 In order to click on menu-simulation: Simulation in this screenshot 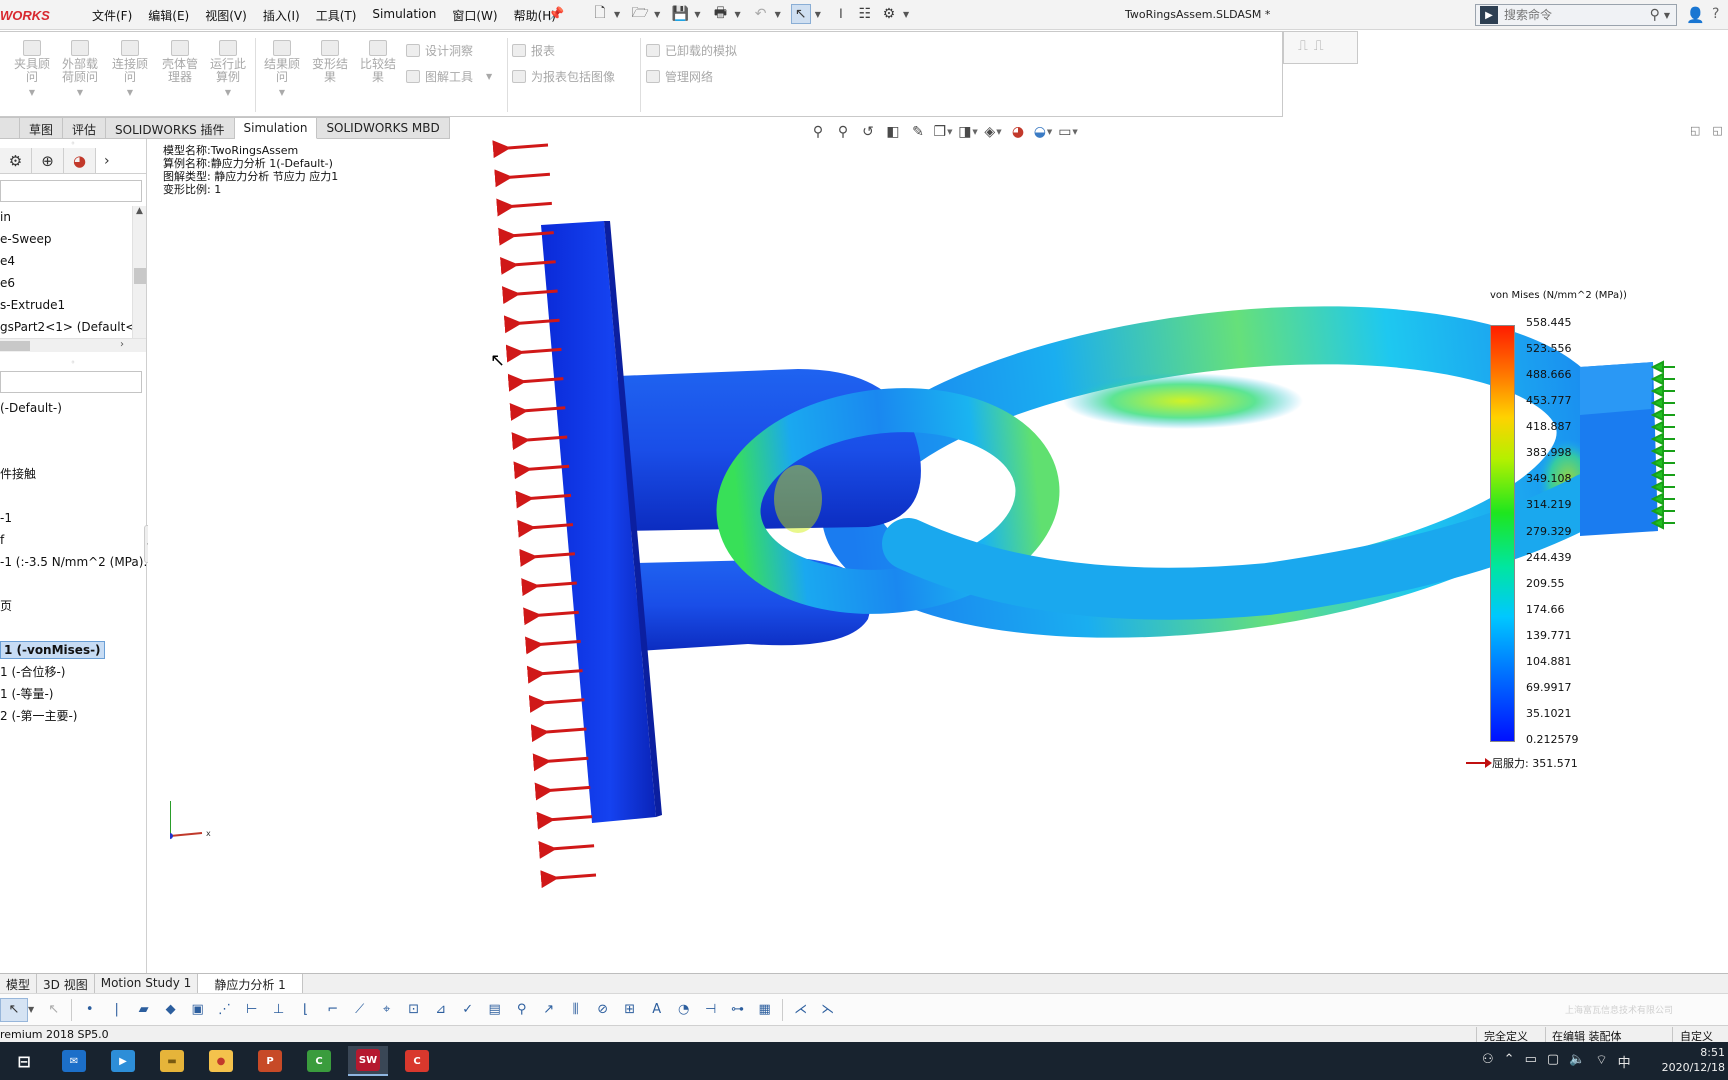, I will do `click(404, 15)`.